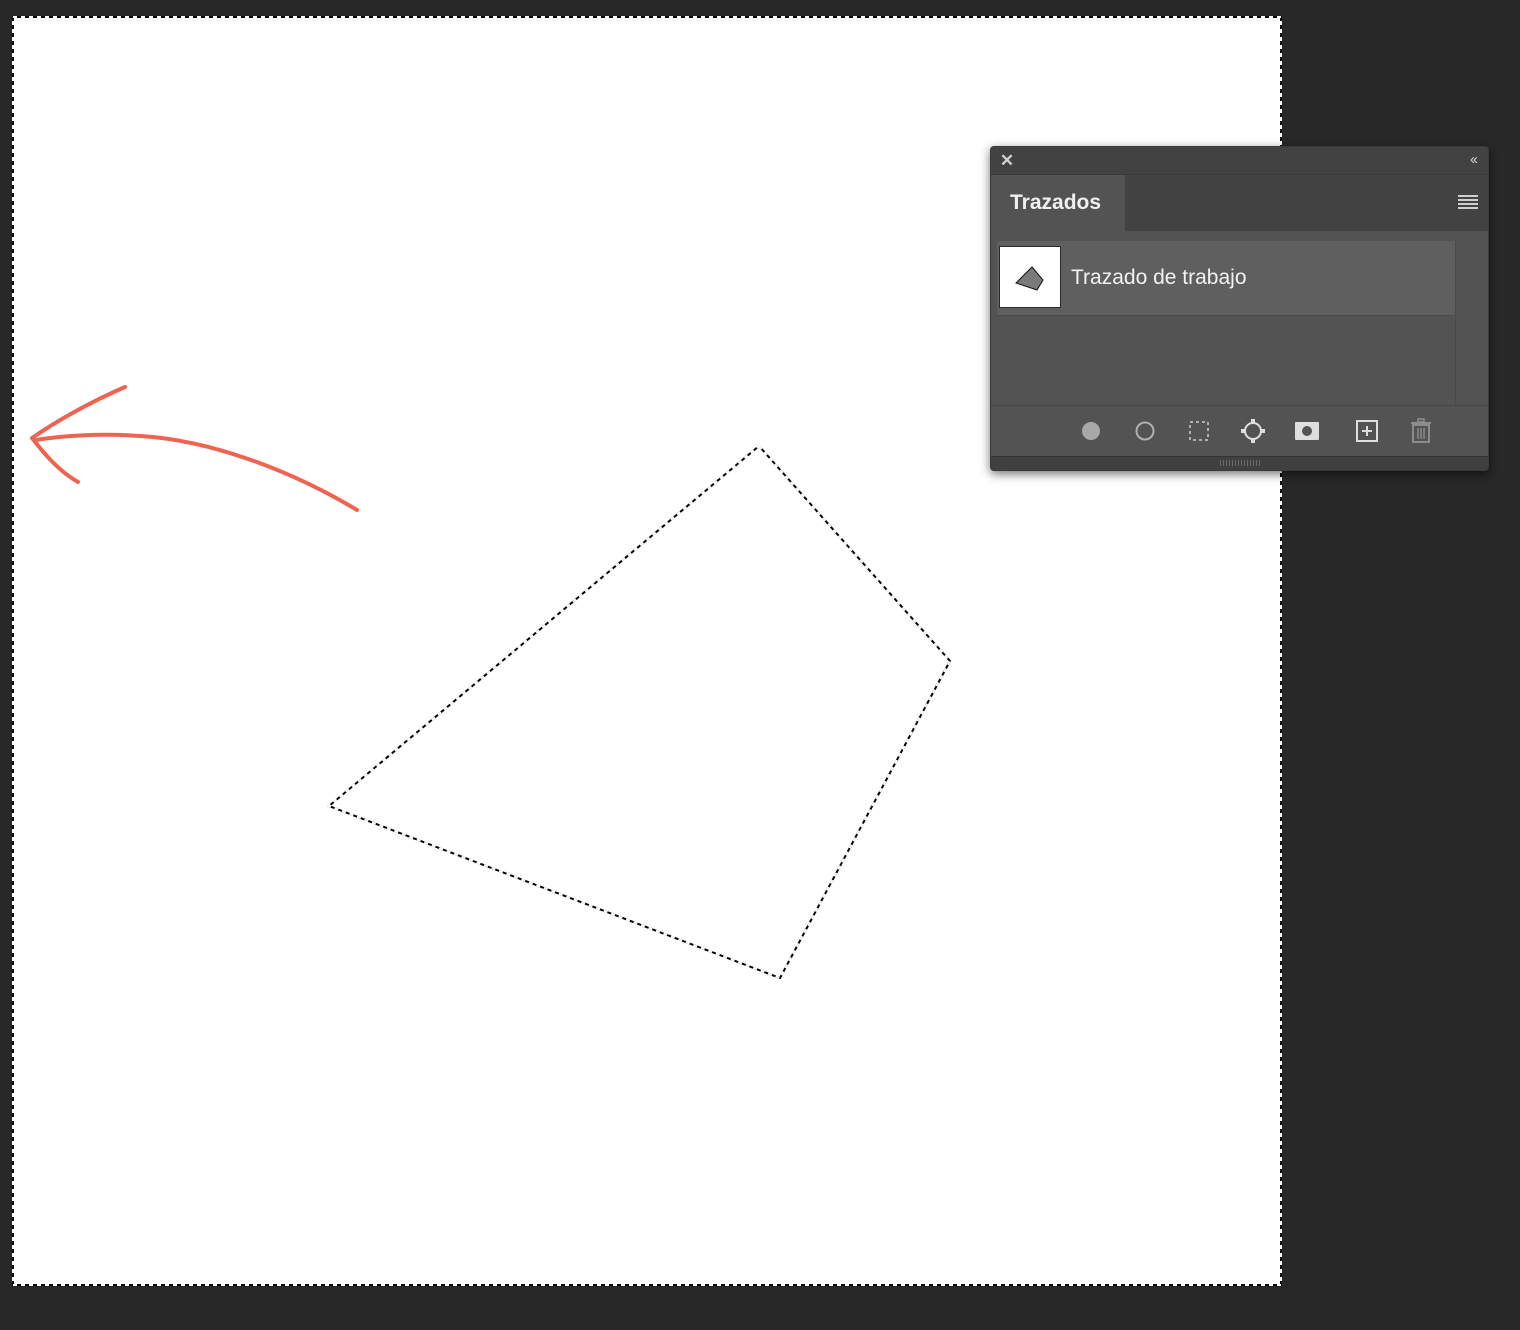 This screenshot has width=1520, height=1330. I want to click on panel-titlebar: ✕ ‹‹, so click(1239, 161).